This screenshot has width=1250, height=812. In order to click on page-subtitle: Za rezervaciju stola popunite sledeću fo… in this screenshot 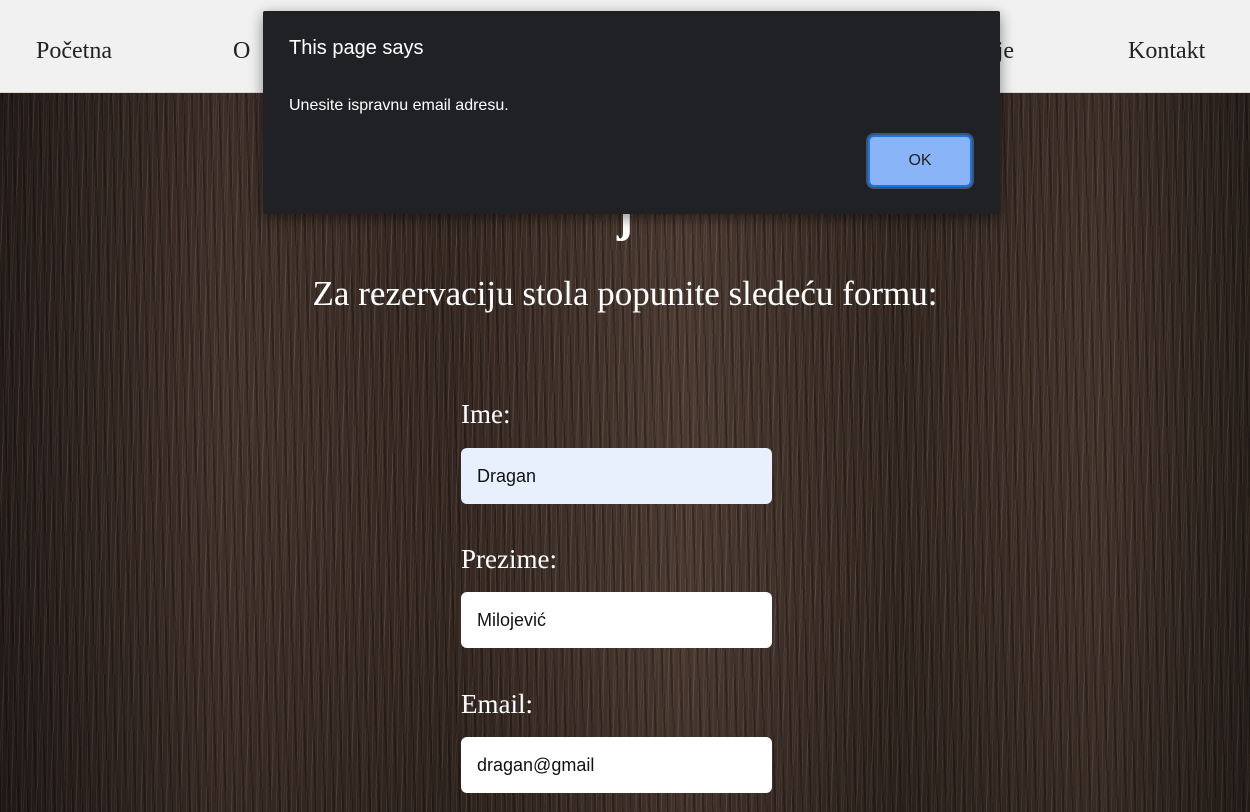, I will do `click(625, 293)`.